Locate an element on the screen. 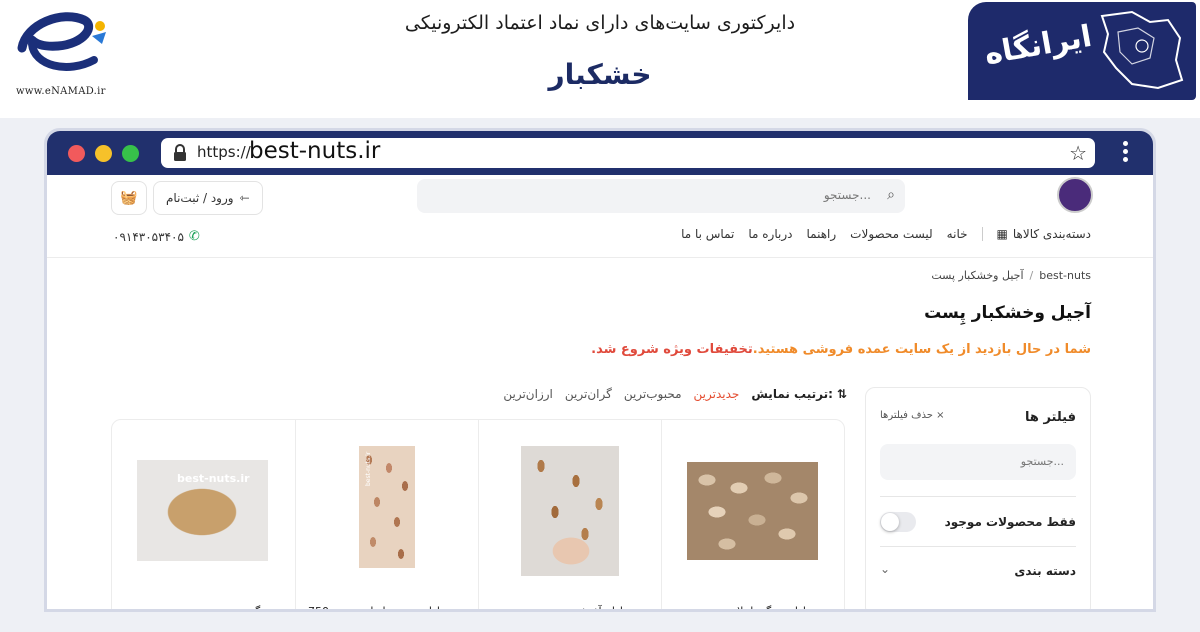  promo-discount-text: تخفیفات ویژه شروع شد. is located at coordinates (672, 349).